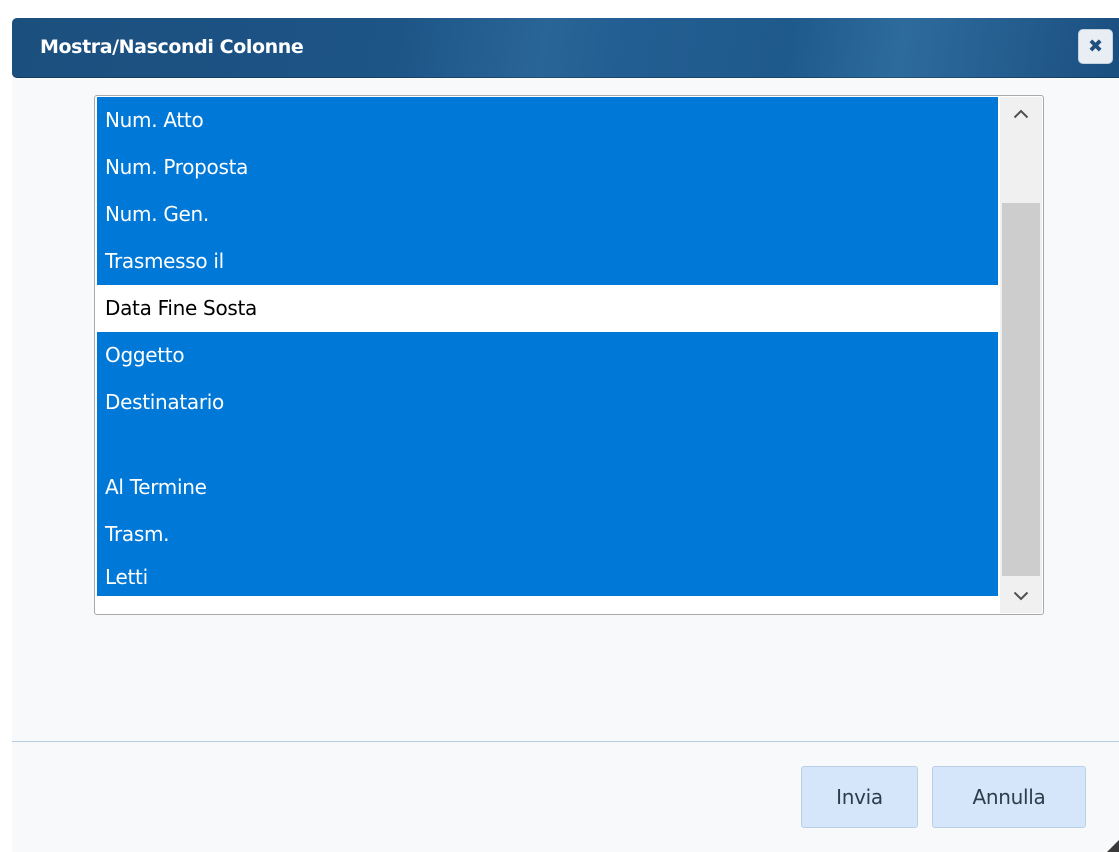 The image size is (1119, 852). I want to click on list-item-num-proposta: Num. Proposta, so click(547, 167).